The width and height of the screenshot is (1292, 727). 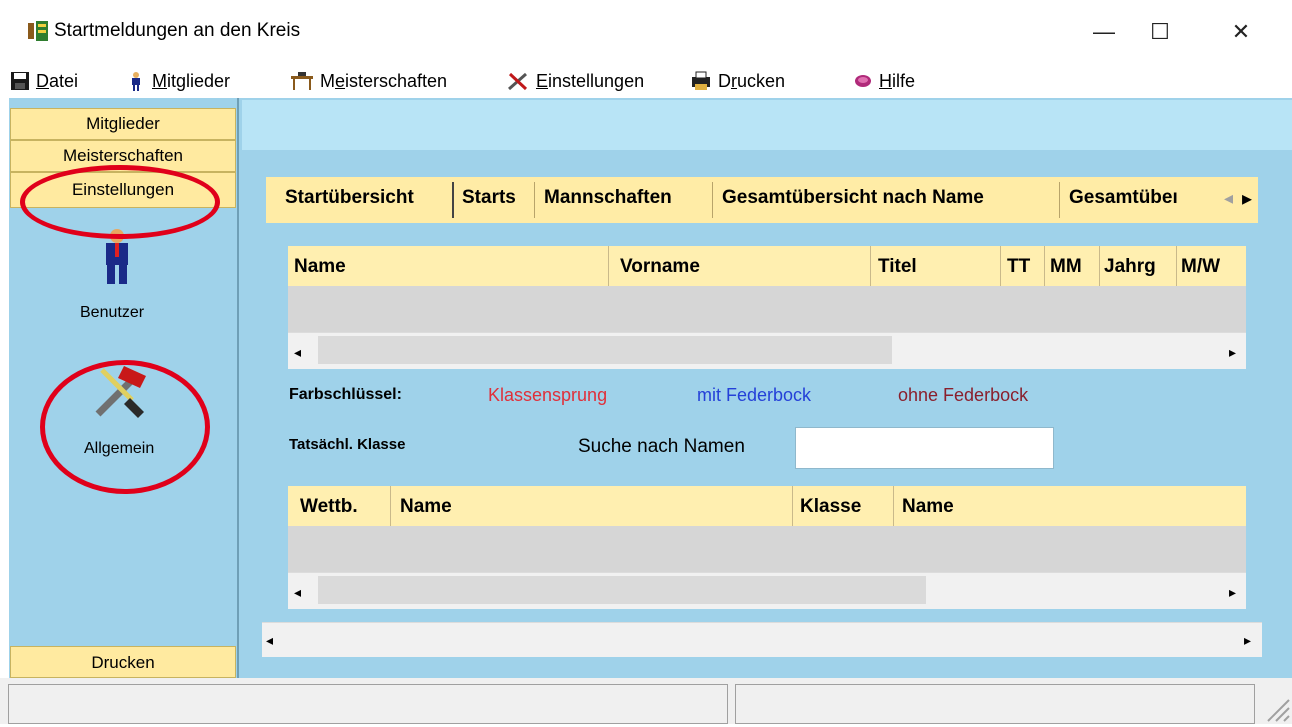 I want to click on floppy-disk-icon, so click(x=20, y=81).